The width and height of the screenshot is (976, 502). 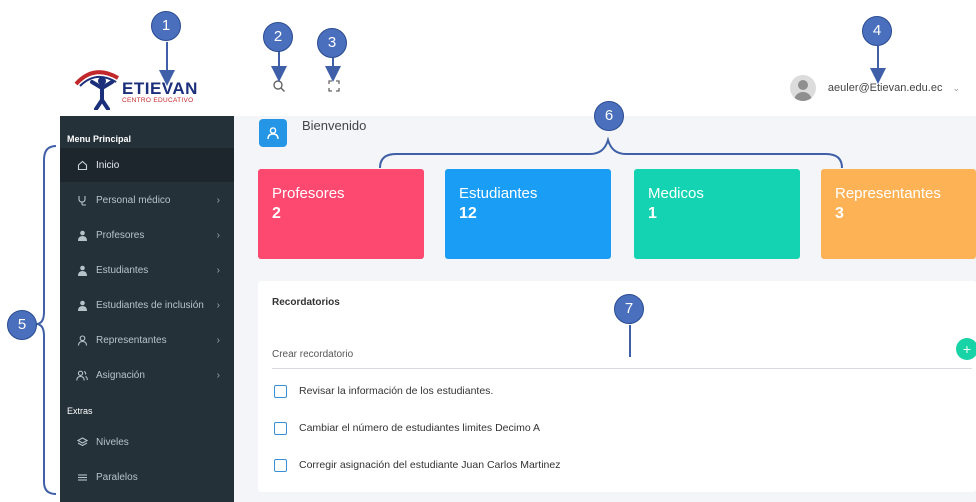 I want to click on add-reminder-button: +, so click(x=966, y=349).